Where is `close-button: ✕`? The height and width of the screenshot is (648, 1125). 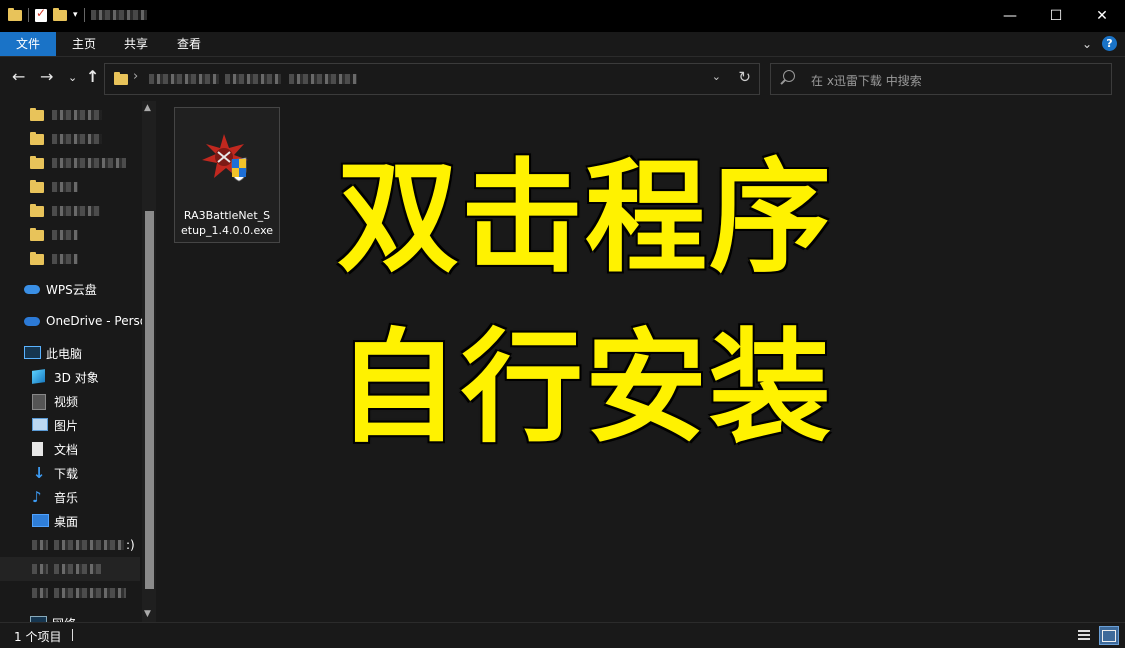 close-button: ✕ is located at coordinates (1102, 16).